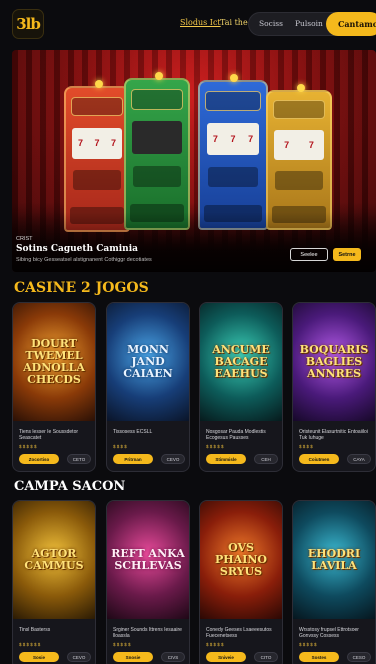  What do you see at coordinates (147, 633) in the screenshot?
I see `game-card-name: Srginer Sounds Ittrens Iesaaire lloassla` at bounding box center [147, 633].